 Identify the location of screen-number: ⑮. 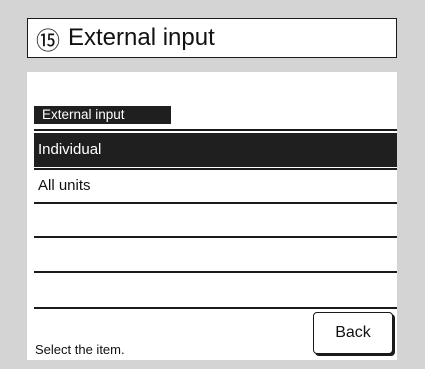
(48, 41).